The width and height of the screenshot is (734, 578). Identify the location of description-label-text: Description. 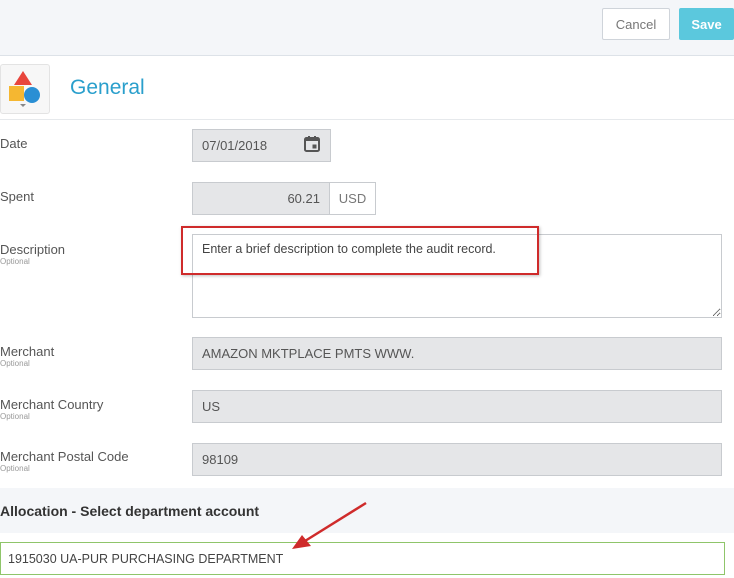
(33, 249).